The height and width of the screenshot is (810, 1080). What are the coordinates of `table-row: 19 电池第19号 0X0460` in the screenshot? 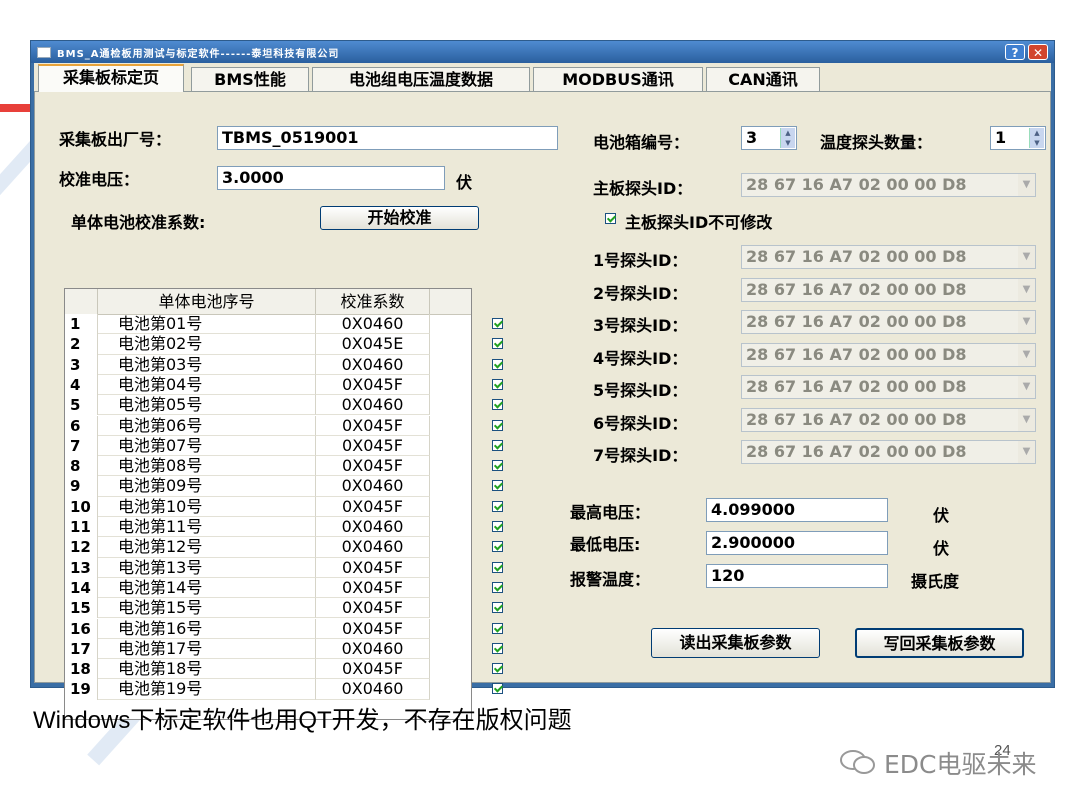 It's located at (268, 689).